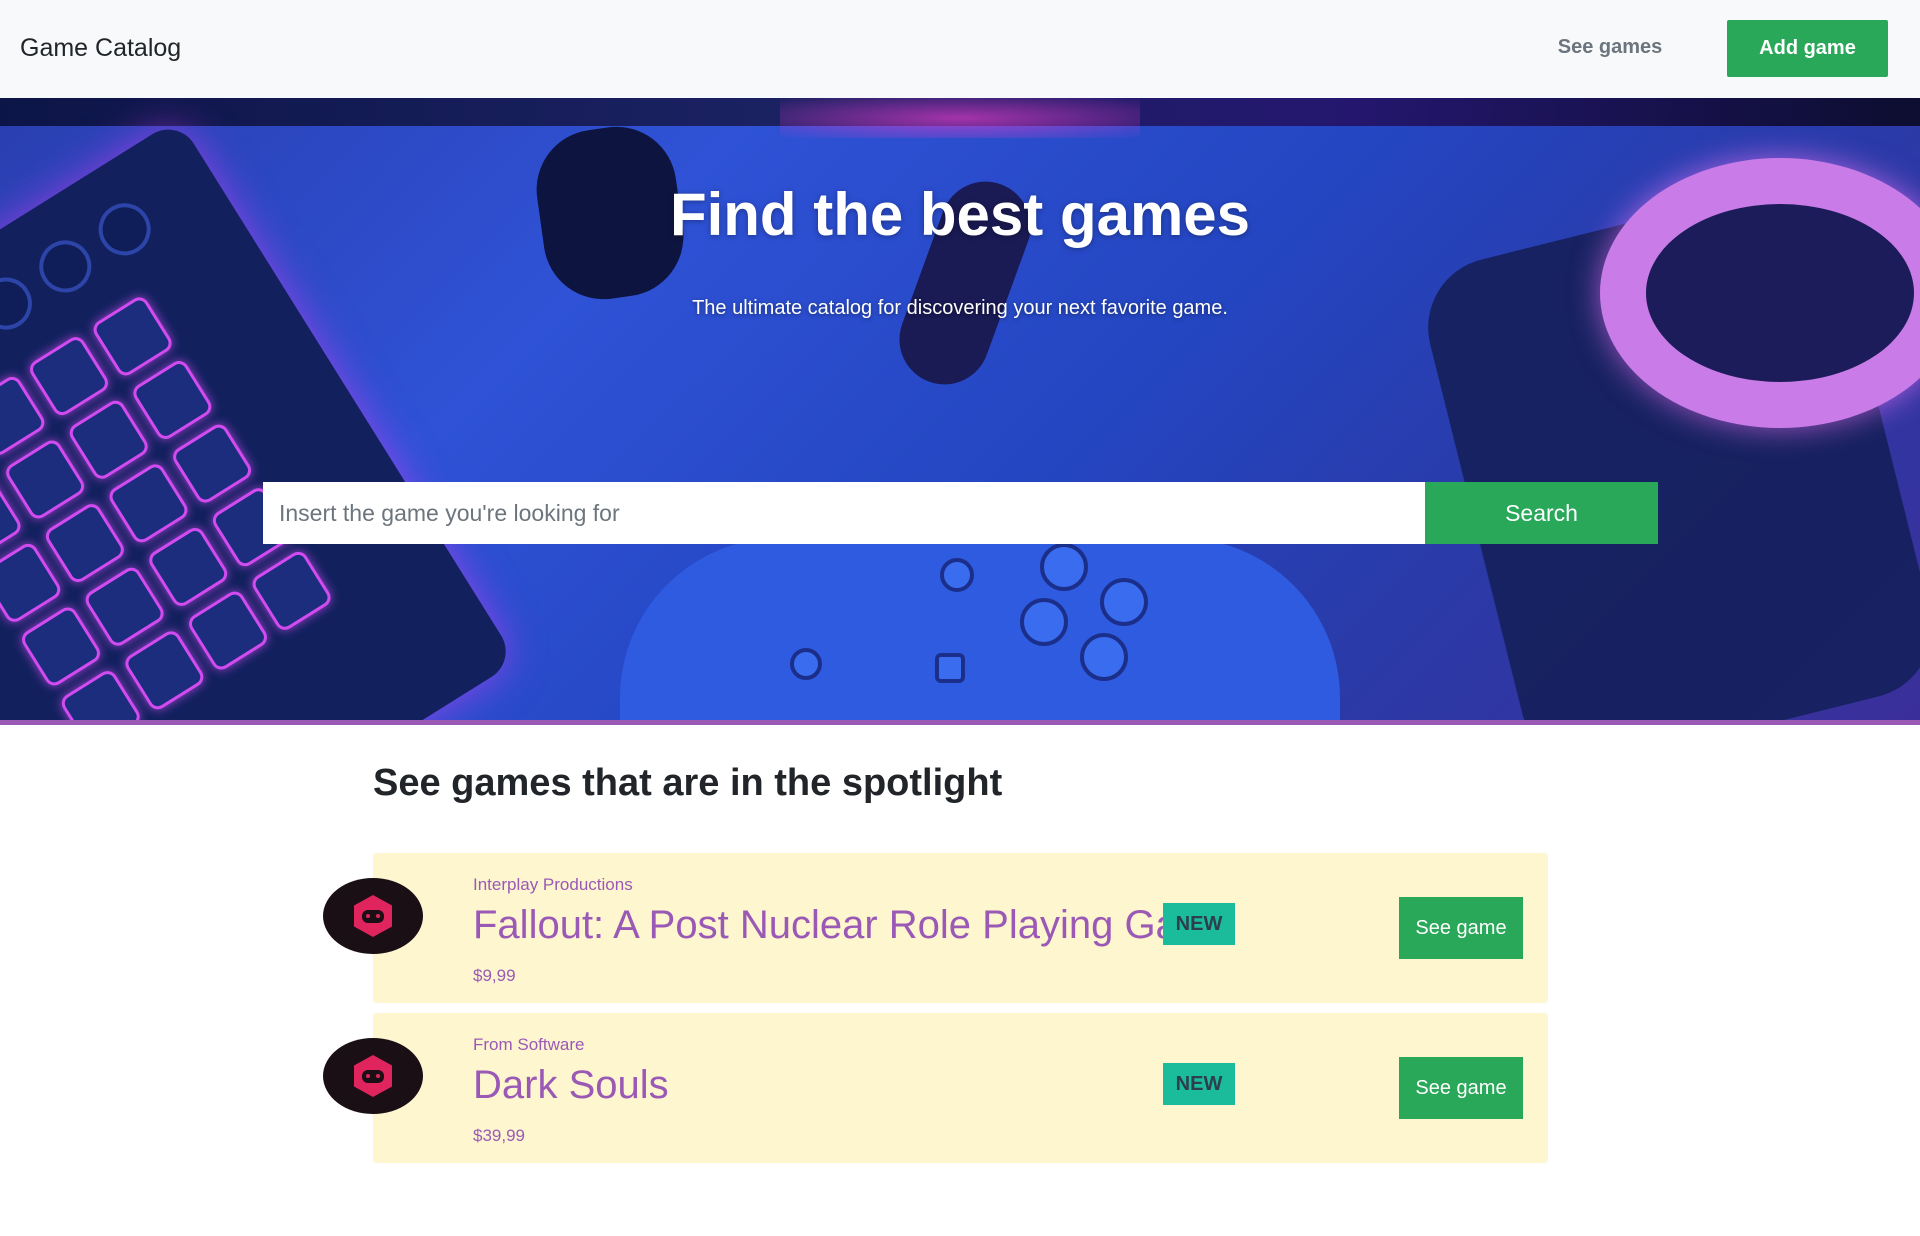  Describe the element at coordinates (553, 884) in the screenshot. I see `game-publisher: Interplay Productions` at that location.